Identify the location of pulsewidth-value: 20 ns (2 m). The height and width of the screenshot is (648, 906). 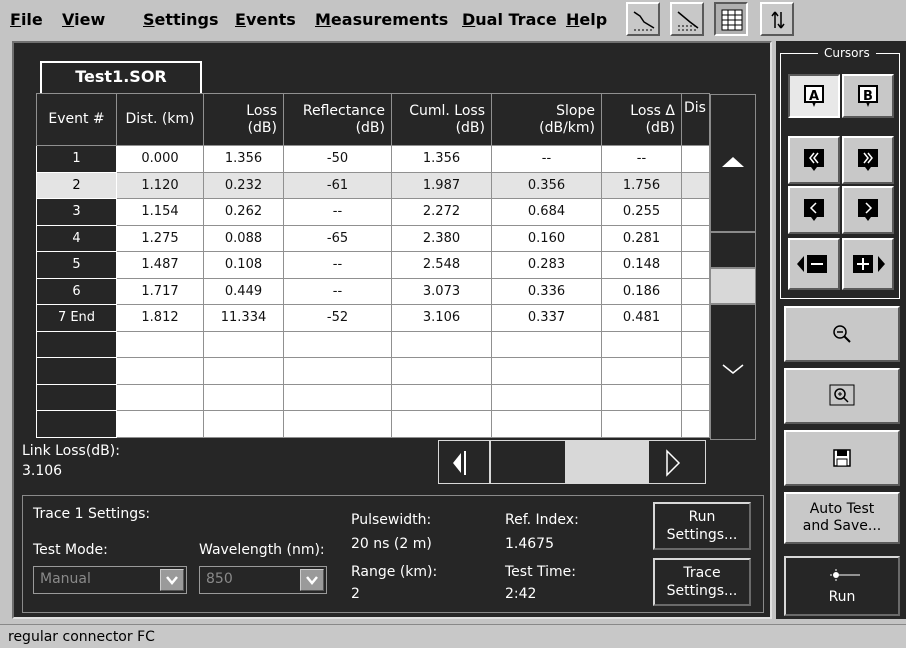
(391, 544).